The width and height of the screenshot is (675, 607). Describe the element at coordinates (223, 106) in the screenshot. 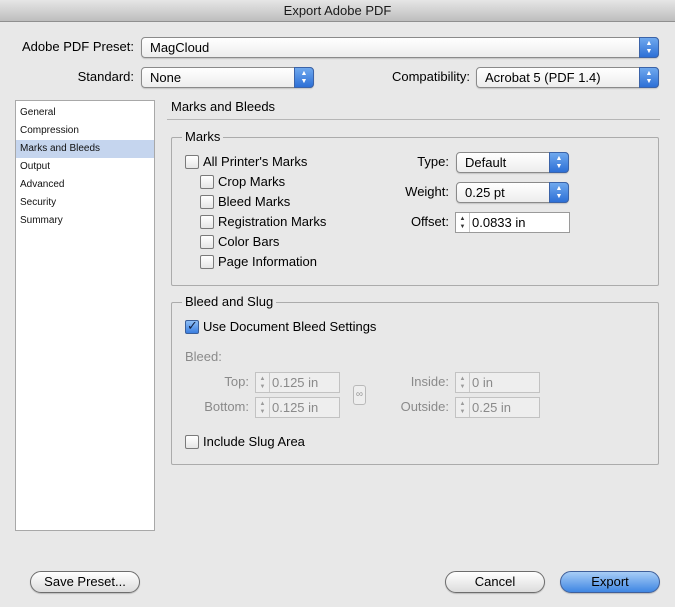

I see `page-title: Marks and Bleeds` at that location.